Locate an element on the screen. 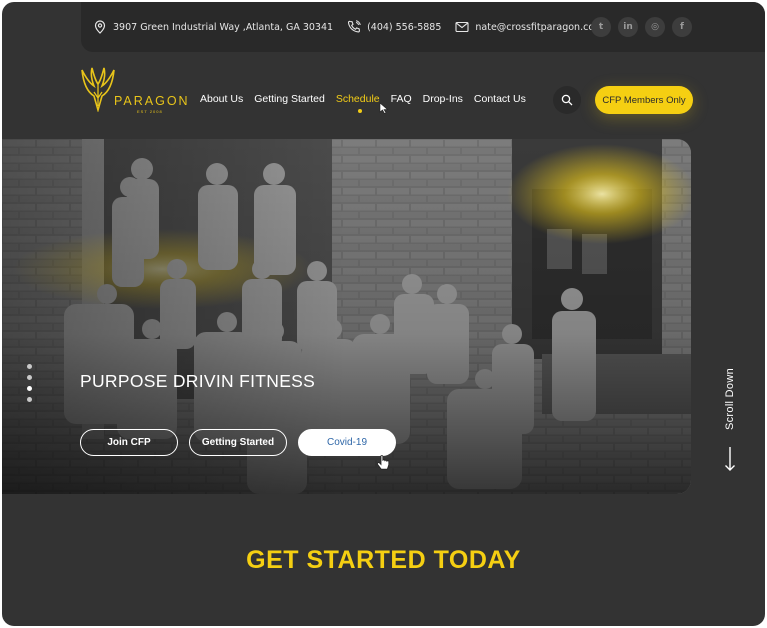  brand-name: PARAGON is located at coordinates (152, 101).